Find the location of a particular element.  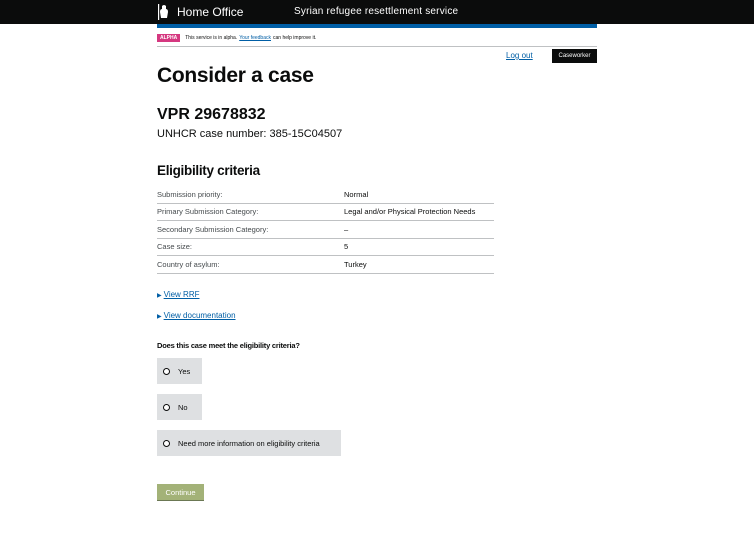

radio-option-yes: Yes is located at coordinates (179, 371).